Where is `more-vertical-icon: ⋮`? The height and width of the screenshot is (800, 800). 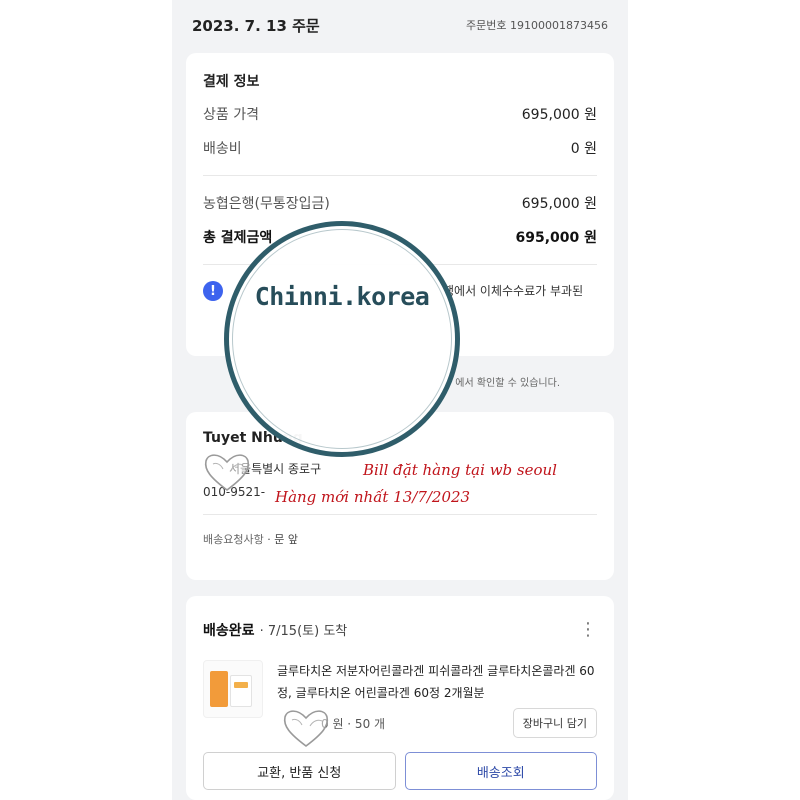 more-vertical-icon: ⋮ is located at coordinates (588, 630).